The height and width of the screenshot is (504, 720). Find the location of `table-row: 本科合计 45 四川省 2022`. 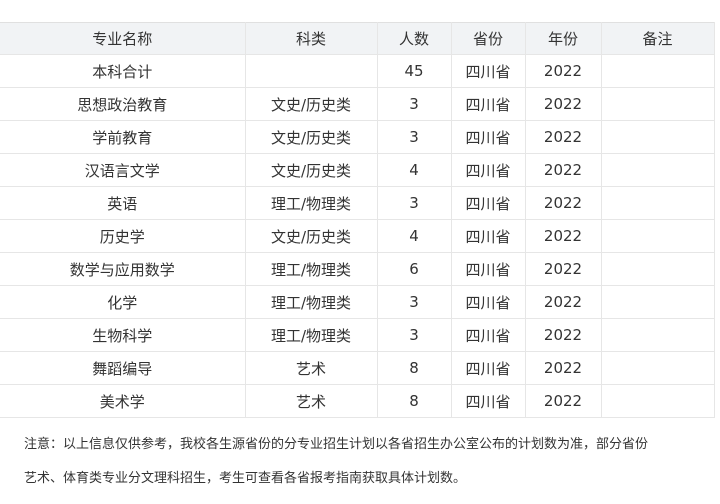

table-row: 本科合计 45 四川省 2022 is located at coordinates (357, 71).